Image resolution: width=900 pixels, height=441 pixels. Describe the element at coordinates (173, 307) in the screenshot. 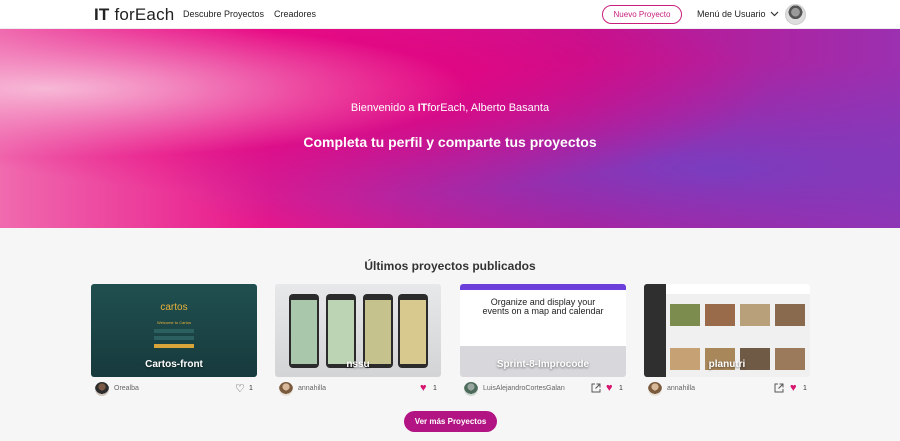

I see `thumb-app-name: cartos` at that location.